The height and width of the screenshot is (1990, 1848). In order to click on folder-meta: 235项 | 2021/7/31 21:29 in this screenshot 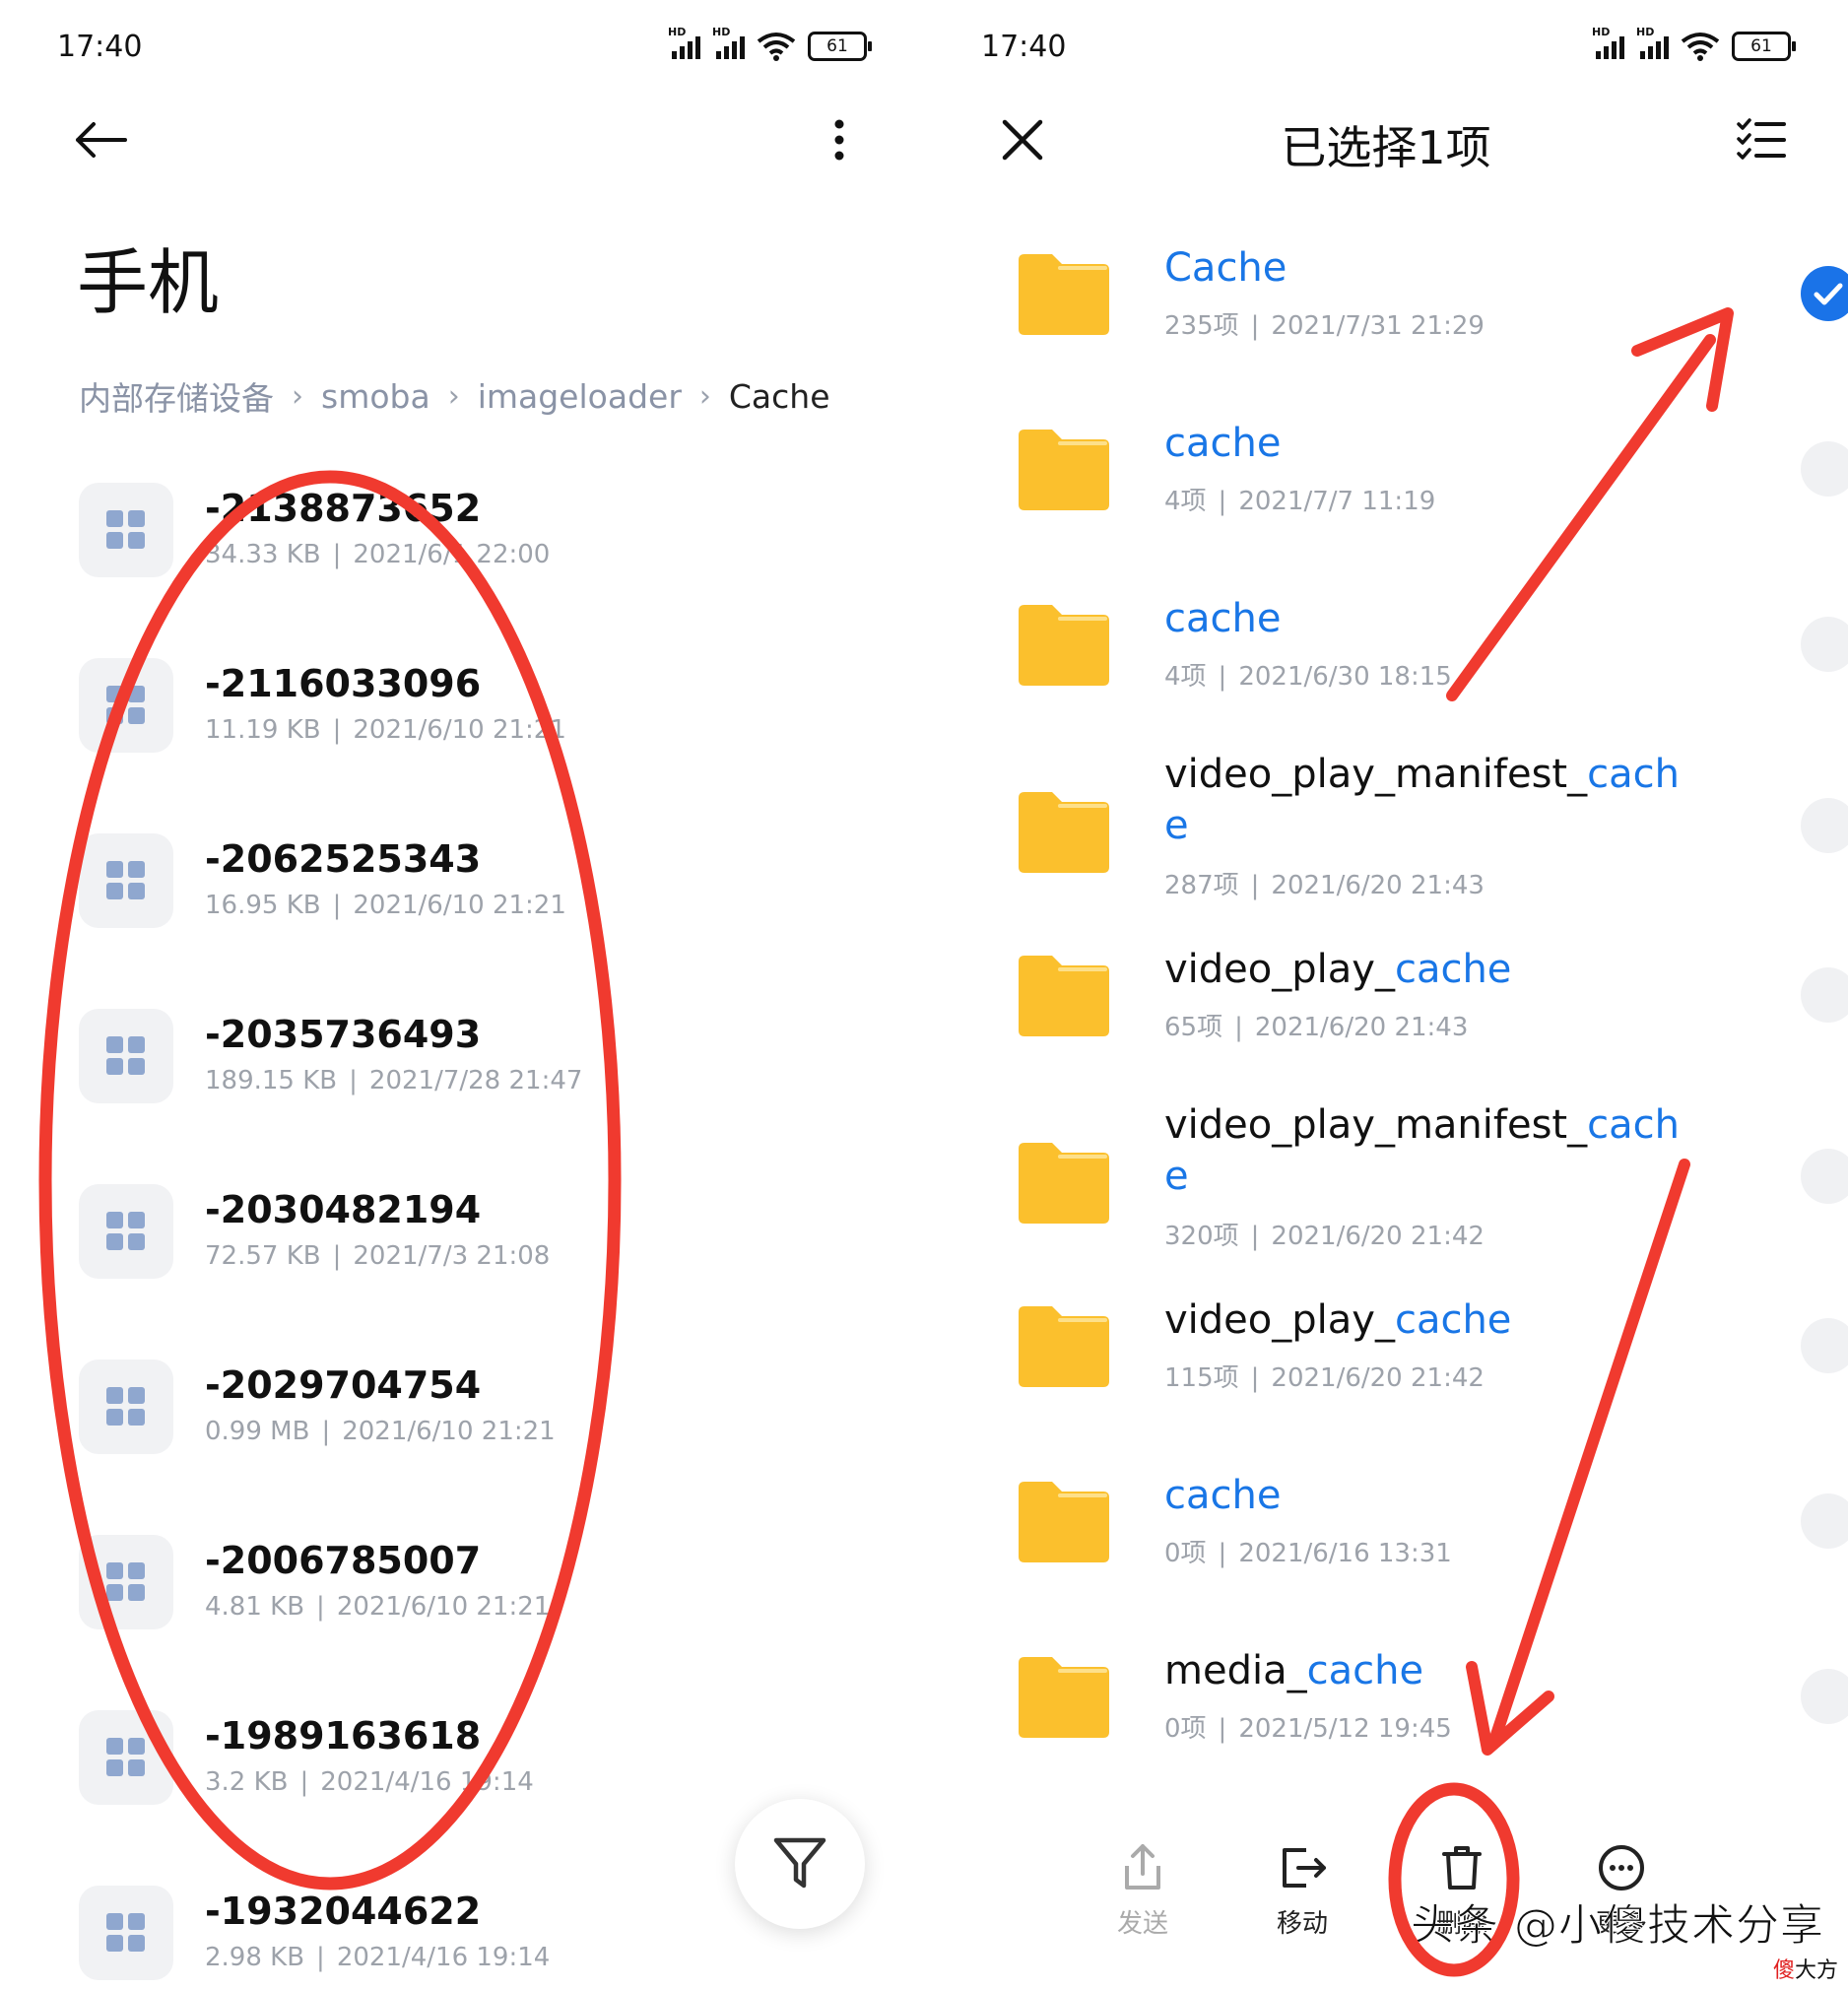, I will do `click(1324, 323)`.